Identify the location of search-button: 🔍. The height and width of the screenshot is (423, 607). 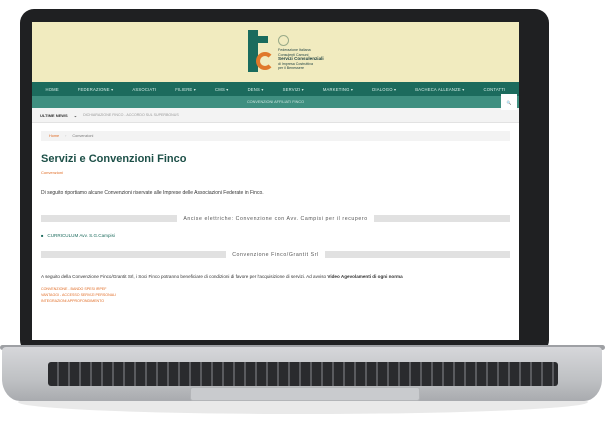
(509, 102).